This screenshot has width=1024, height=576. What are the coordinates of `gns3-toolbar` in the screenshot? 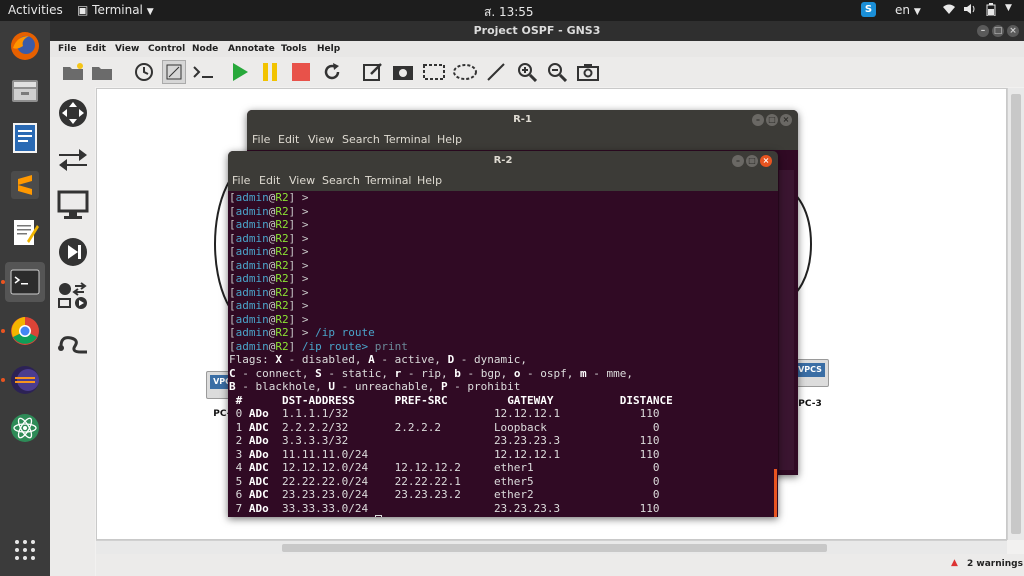 It's located at (537, 72).